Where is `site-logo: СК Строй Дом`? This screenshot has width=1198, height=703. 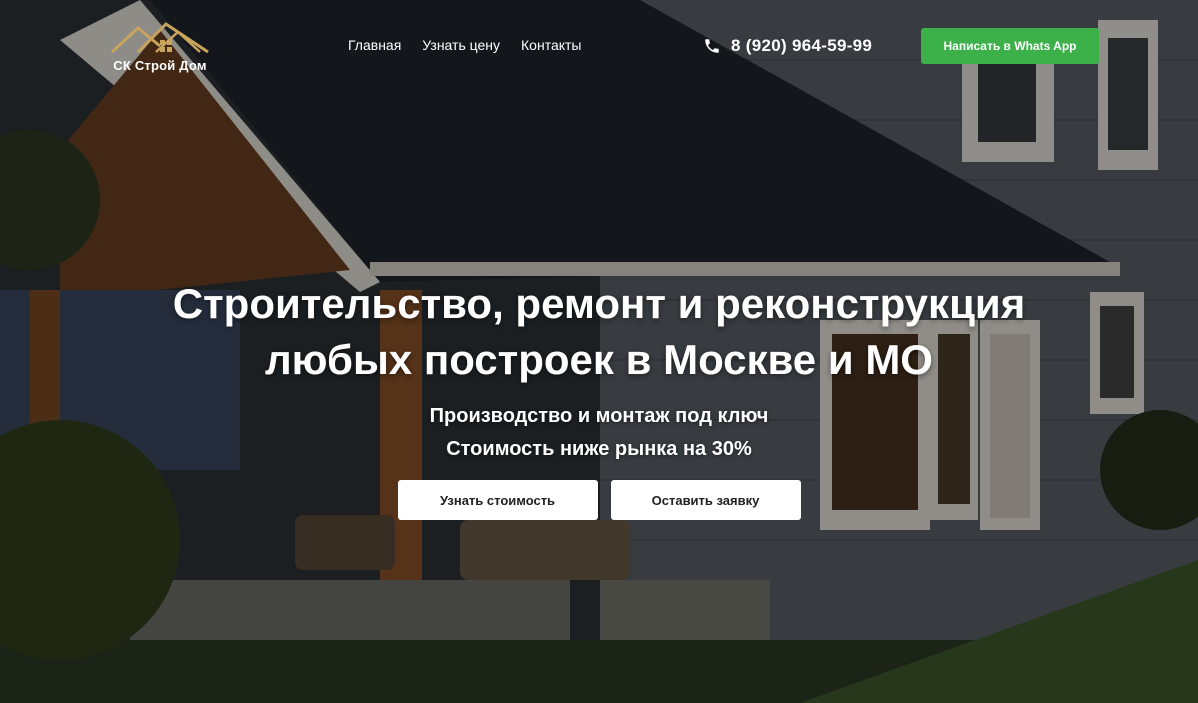 site-logo: СК Строй Дом is located at coordinates (160, 48).